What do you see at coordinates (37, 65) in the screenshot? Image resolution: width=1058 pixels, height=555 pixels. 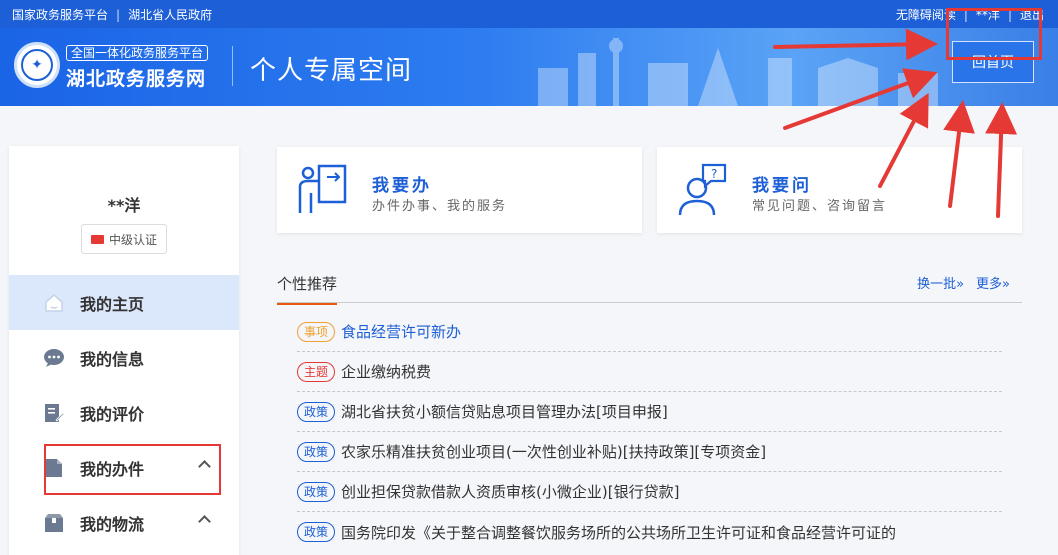 I see `emblem-logo-icon: ✦` at bounding box center [37, 65].